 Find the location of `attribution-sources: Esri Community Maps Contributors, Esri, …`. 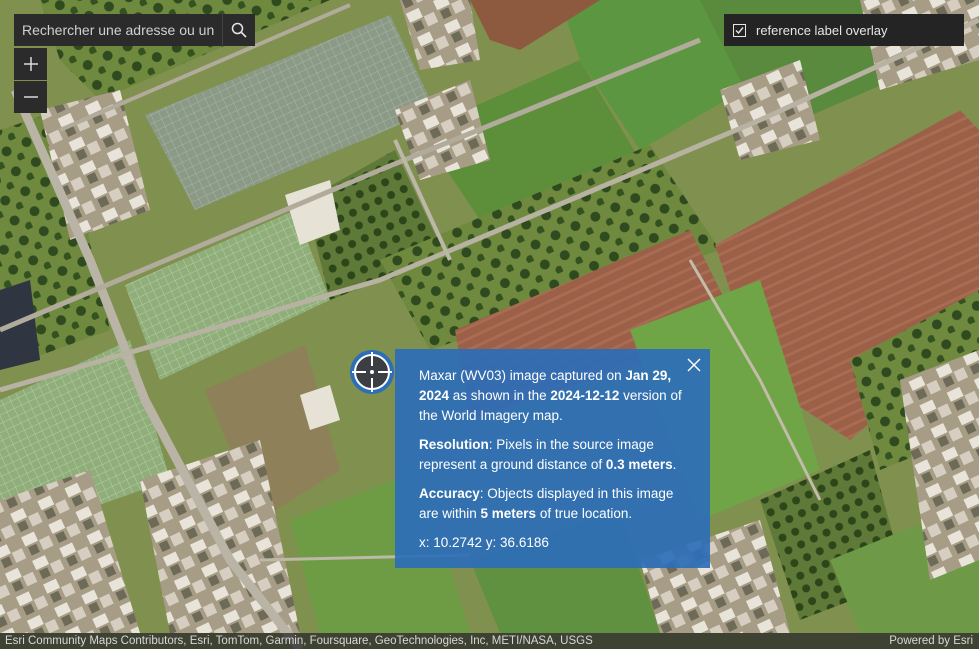

attribution-sources: Esri Community Maps Contributors, Esri, … is located at coordinates (299, 641).